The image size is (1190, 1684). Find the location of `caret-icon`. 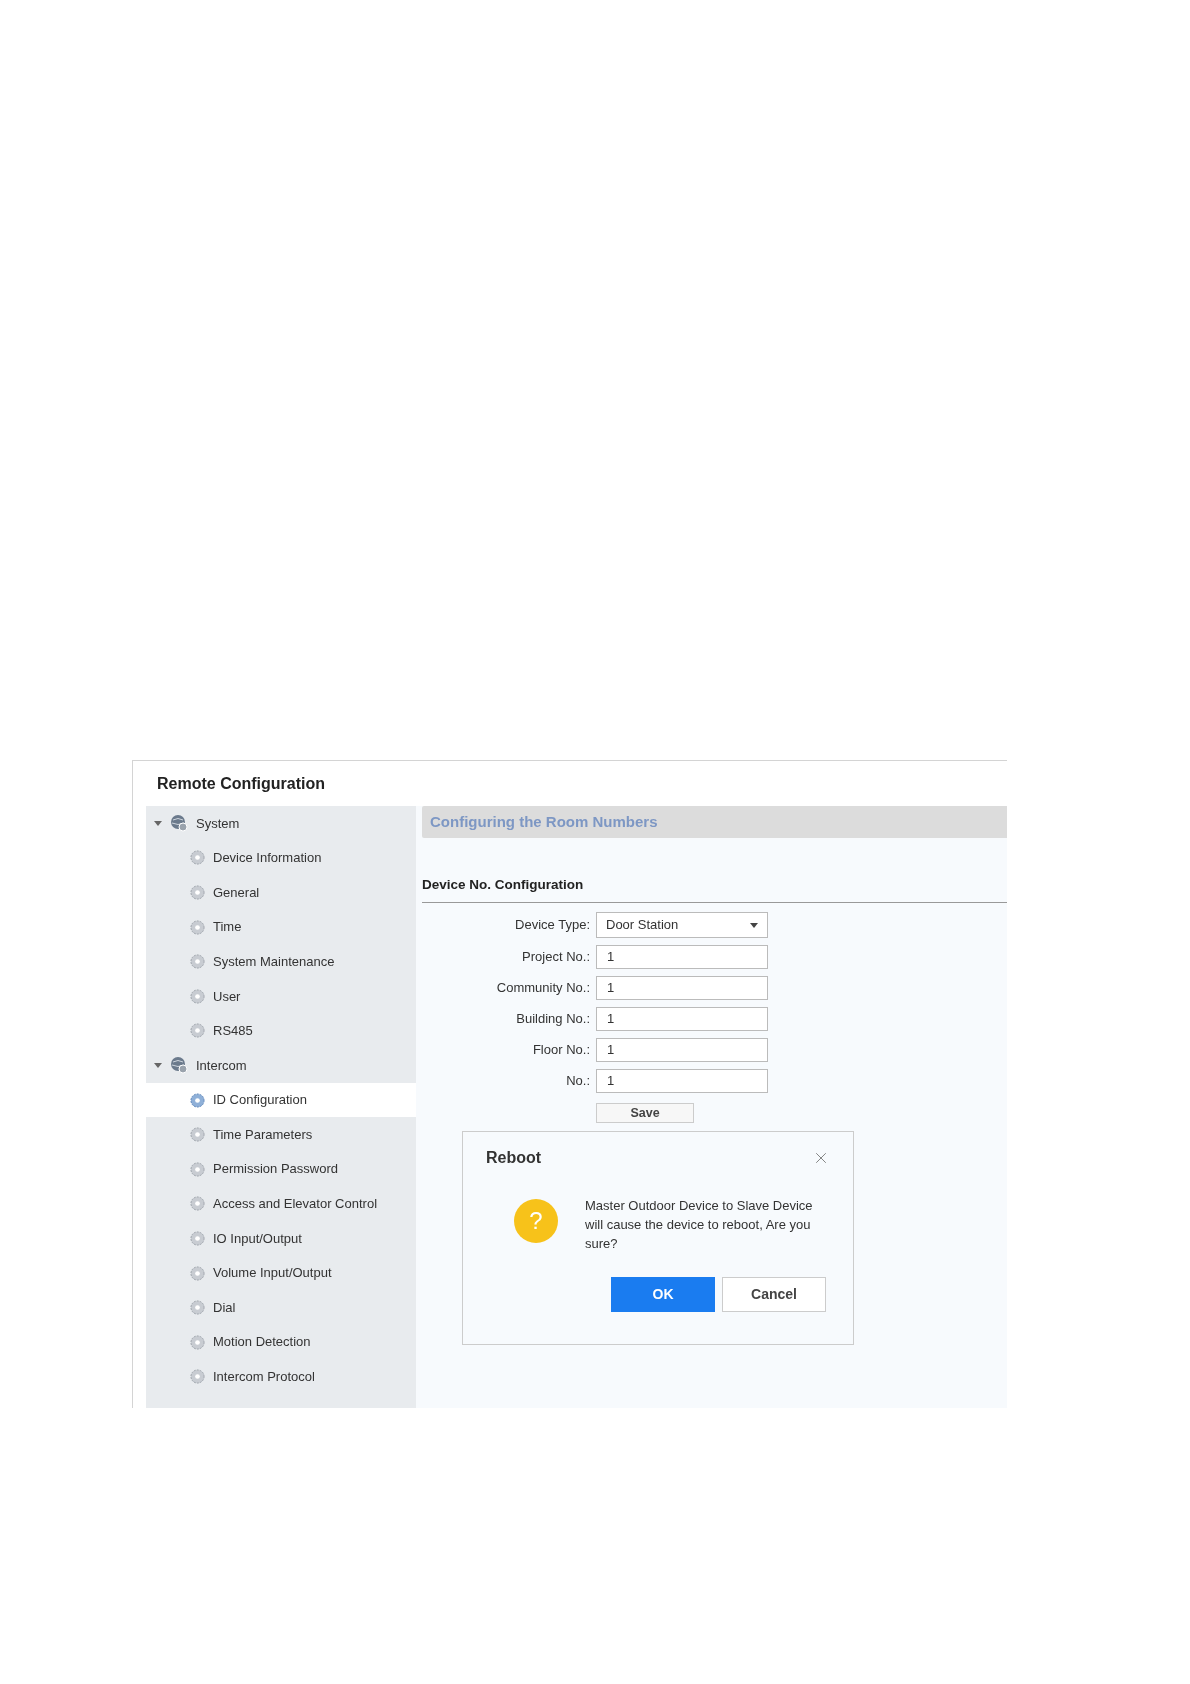

caret-icon is located at coordinates (754, 925).